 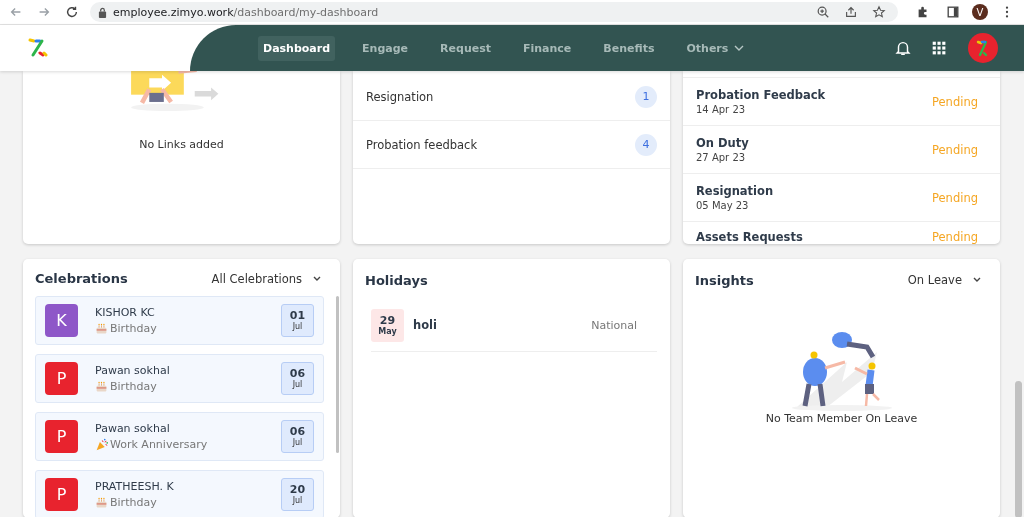 I want to click on row-label: Probation feedback, so click(x=422, y=144).